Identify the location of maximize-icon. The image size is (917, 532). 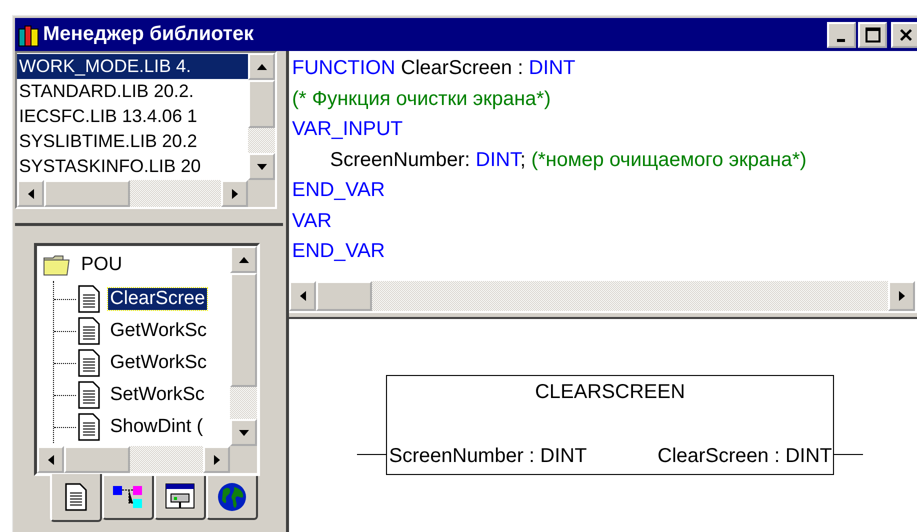
(872, 34).